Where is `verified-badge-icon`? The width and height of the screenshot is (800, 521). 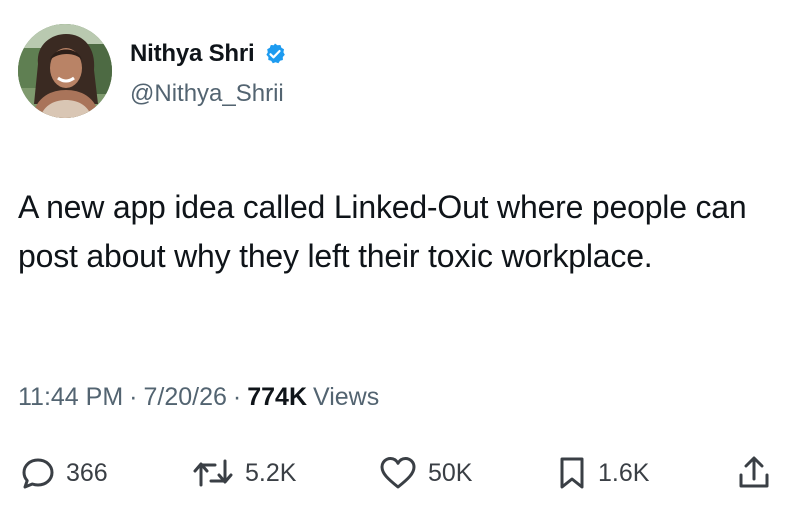 verified-badge-icon is located at coordinates (275, 54).